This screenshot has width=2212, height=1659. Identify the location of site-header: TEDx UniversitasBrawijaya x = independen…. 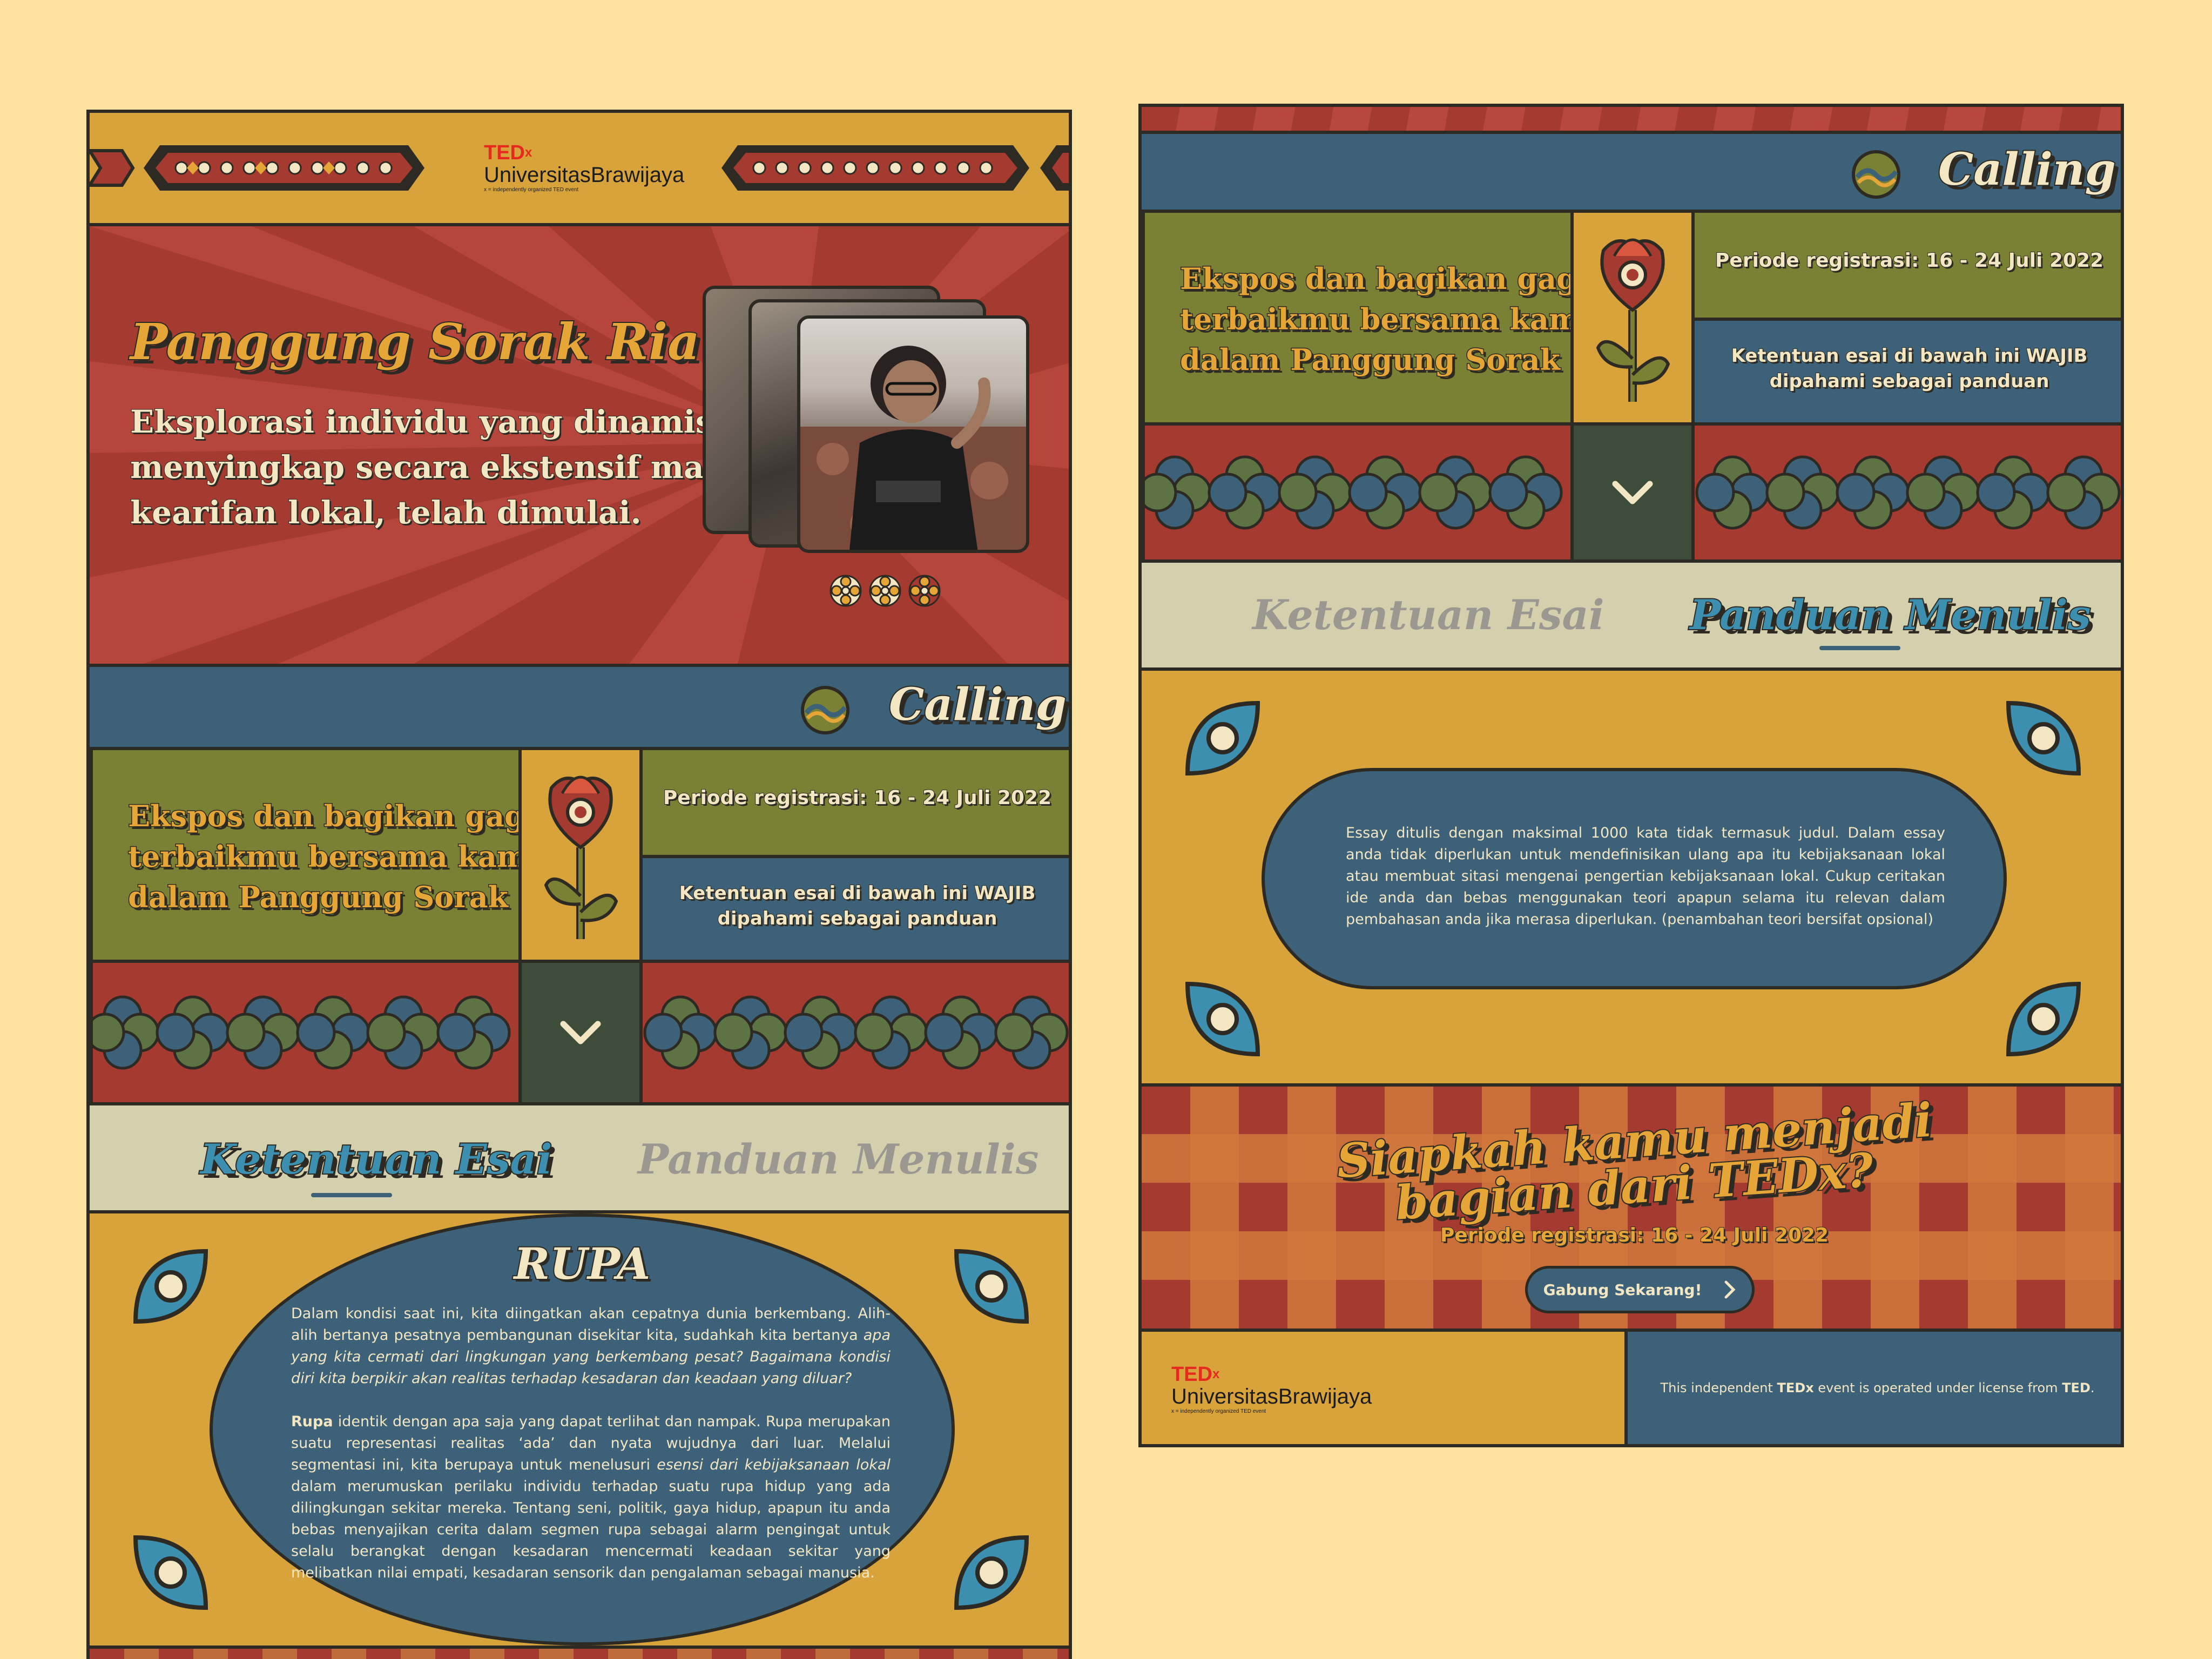
(579, 169).